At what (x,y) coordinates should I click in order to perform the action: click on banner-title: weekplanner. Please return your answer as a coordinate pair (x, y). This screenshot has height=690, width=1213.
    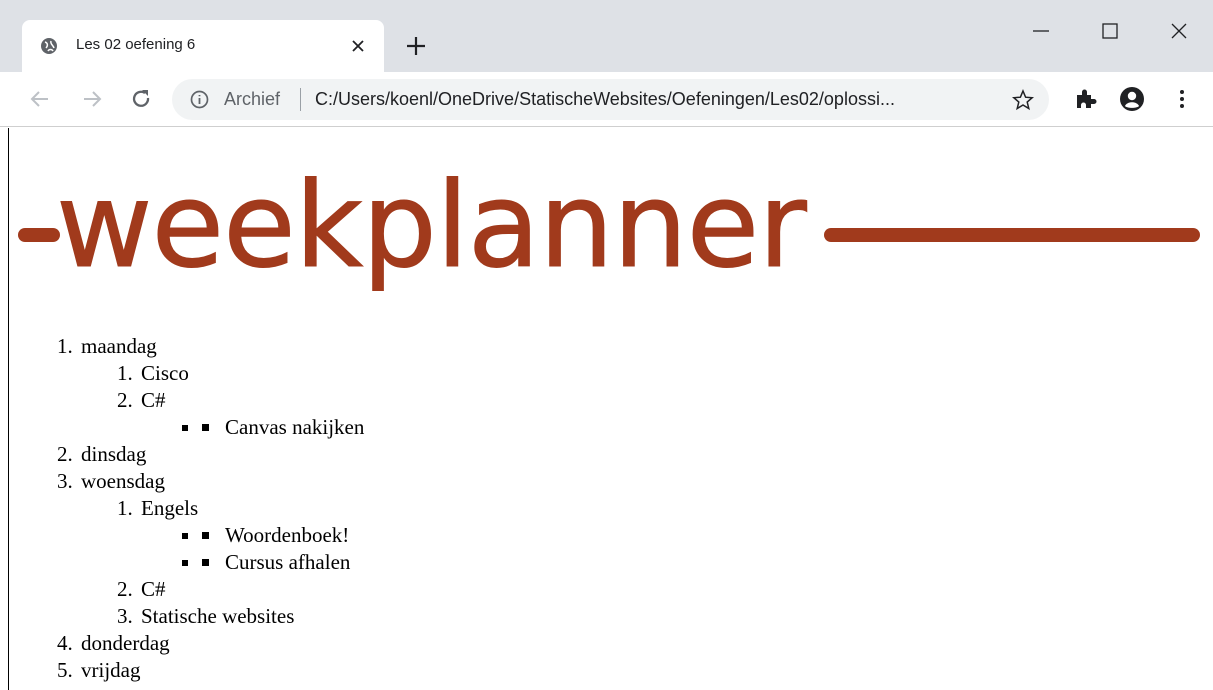
    Looking at the image, I should click on (432, 225).